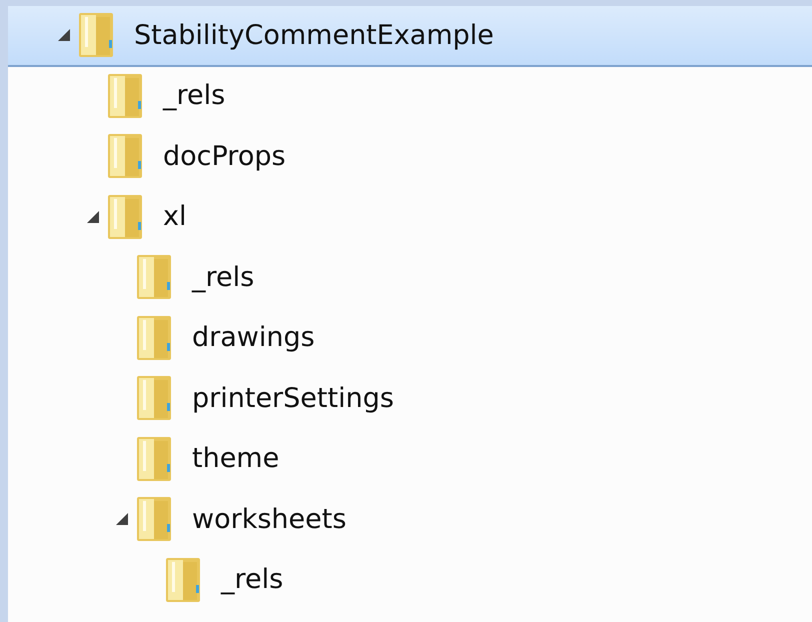  Describe the element at coordinates (410, 36) in the screenshot. I see `tree-item: StabilityCommentExample` at that location.